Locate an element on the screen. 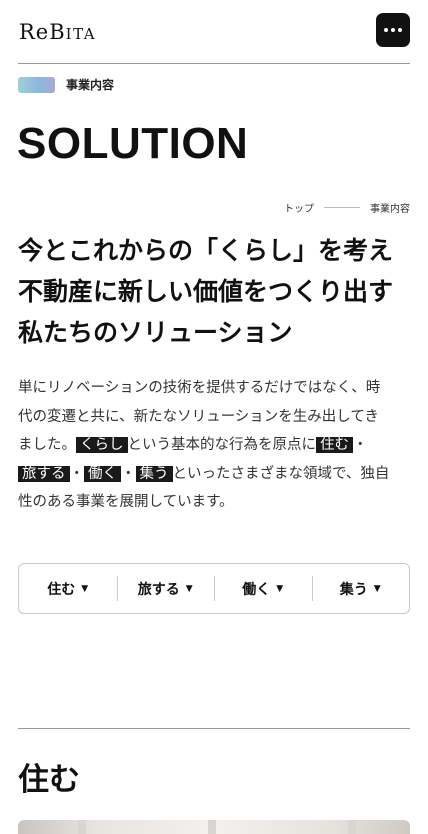  paragraph-line: 代の変遷と共に、新たなソリューションを生み出してき is located at coordinates (198, 416).